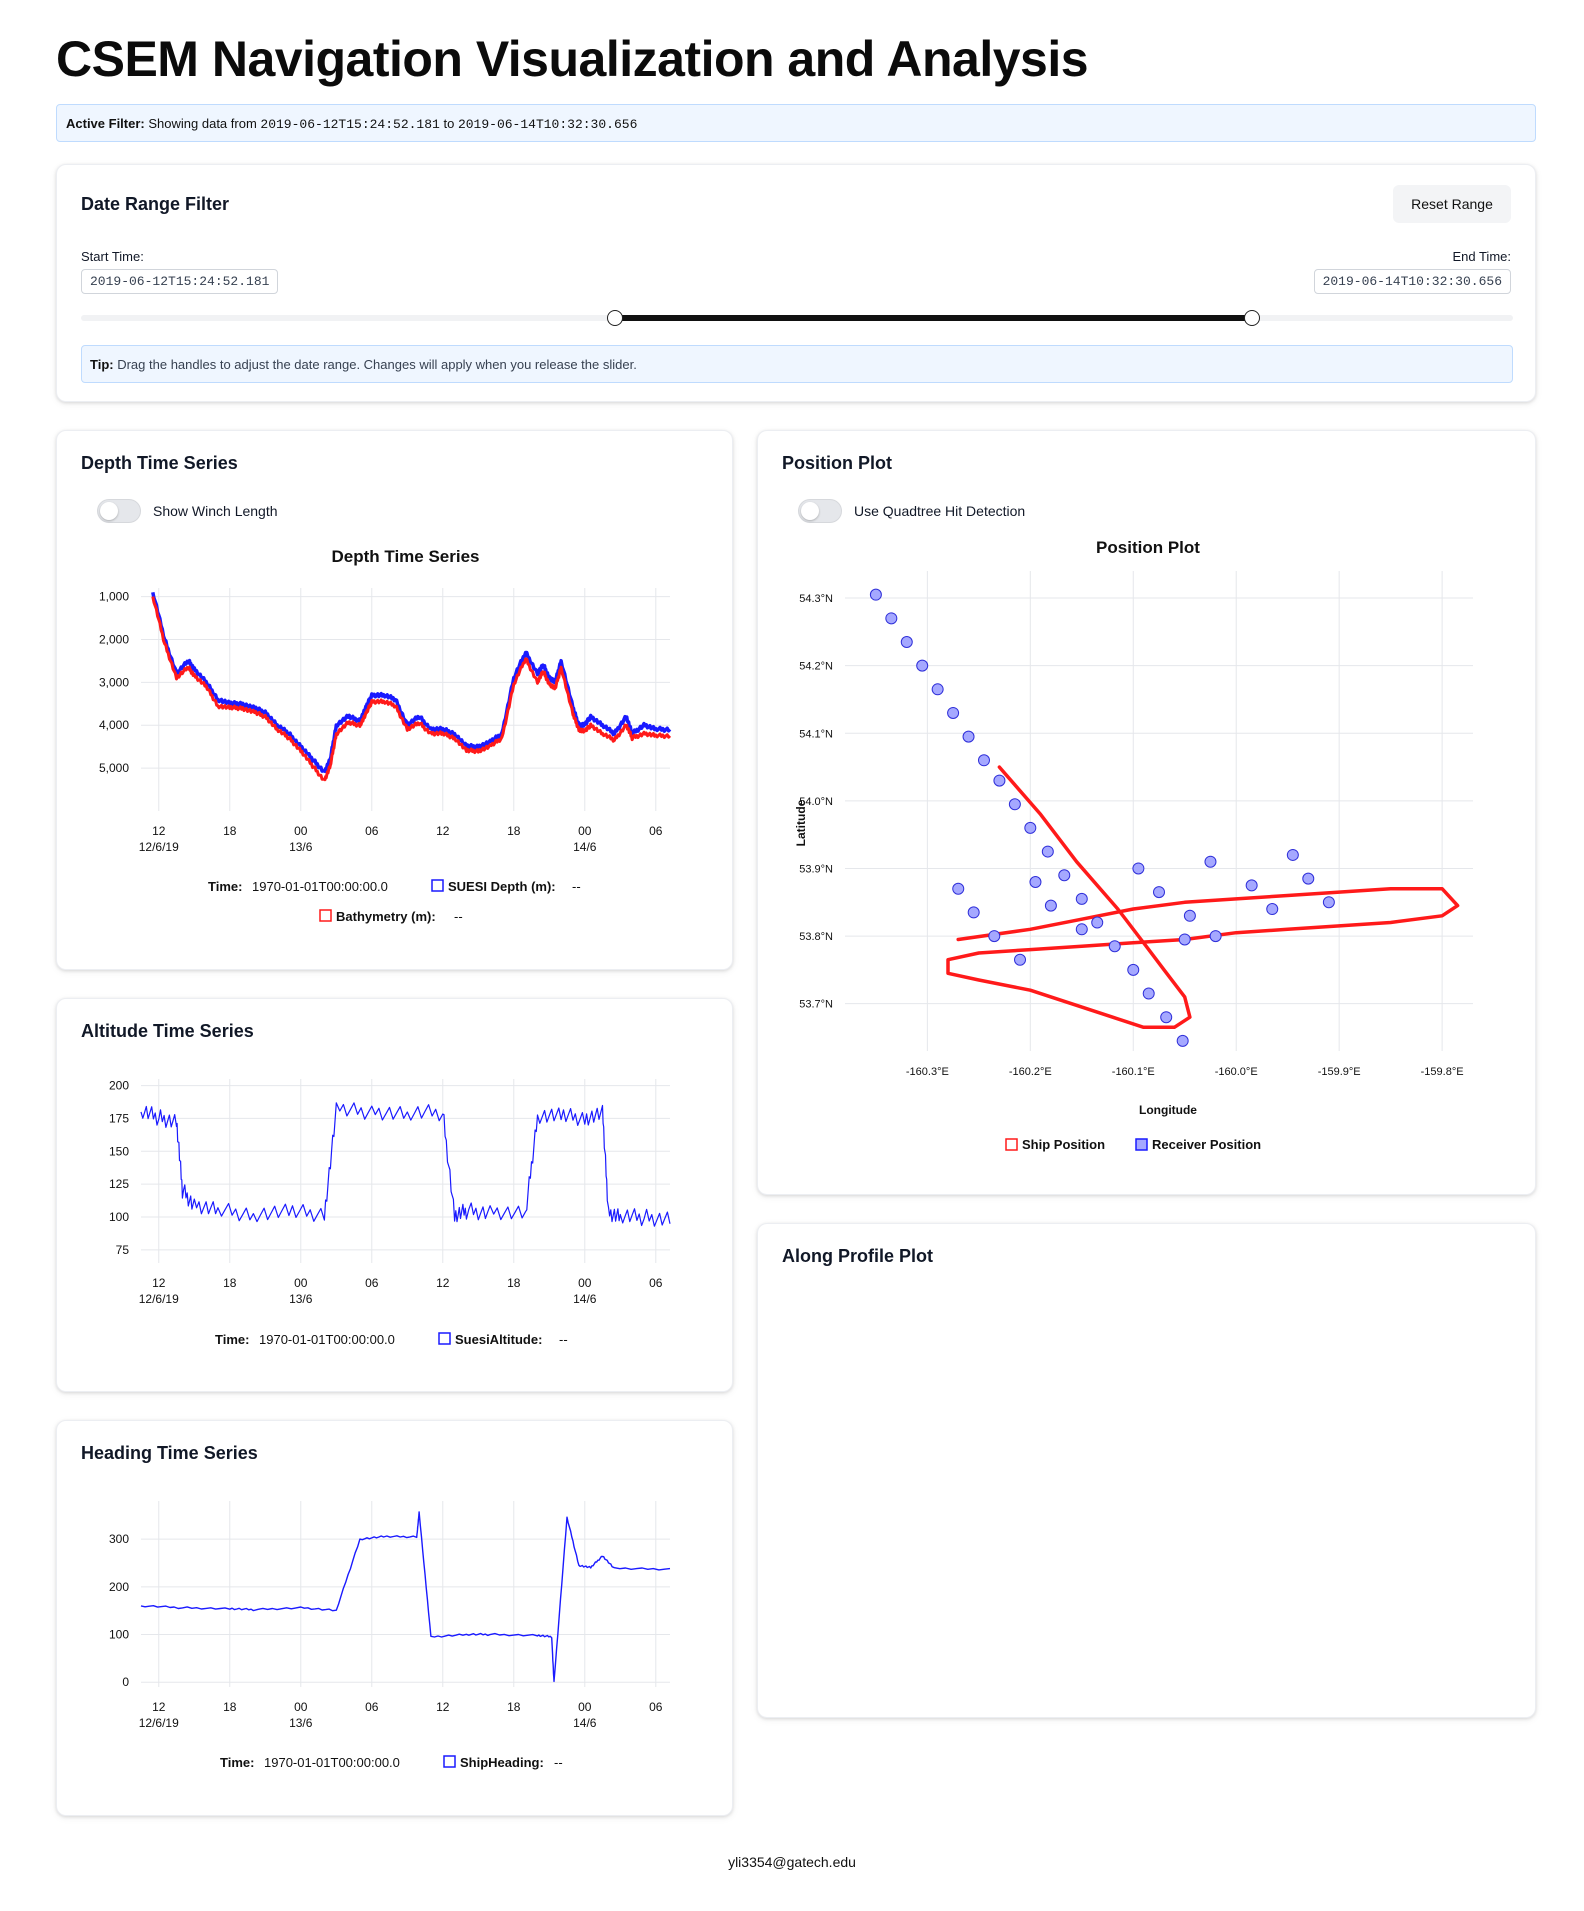 The width and height of the screenshot is (1584, 1911). I want to click on slider-start-handle, so click(615, 318).